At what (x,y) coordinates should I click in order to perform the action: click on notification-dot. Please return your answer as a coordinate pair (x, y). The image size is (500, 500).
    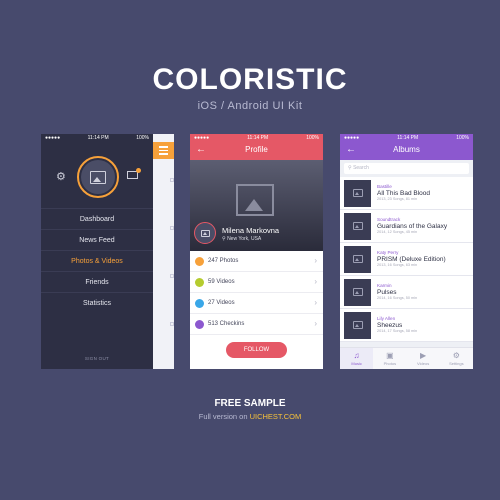
    Looking at the image, I should click on (138, 170).